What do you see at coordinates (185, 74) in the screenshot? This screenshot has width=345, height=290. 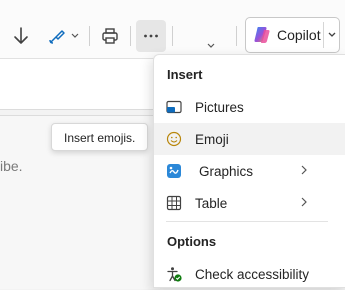 I see `menu-header-insert: Insert` at bounding box center [185, 74].